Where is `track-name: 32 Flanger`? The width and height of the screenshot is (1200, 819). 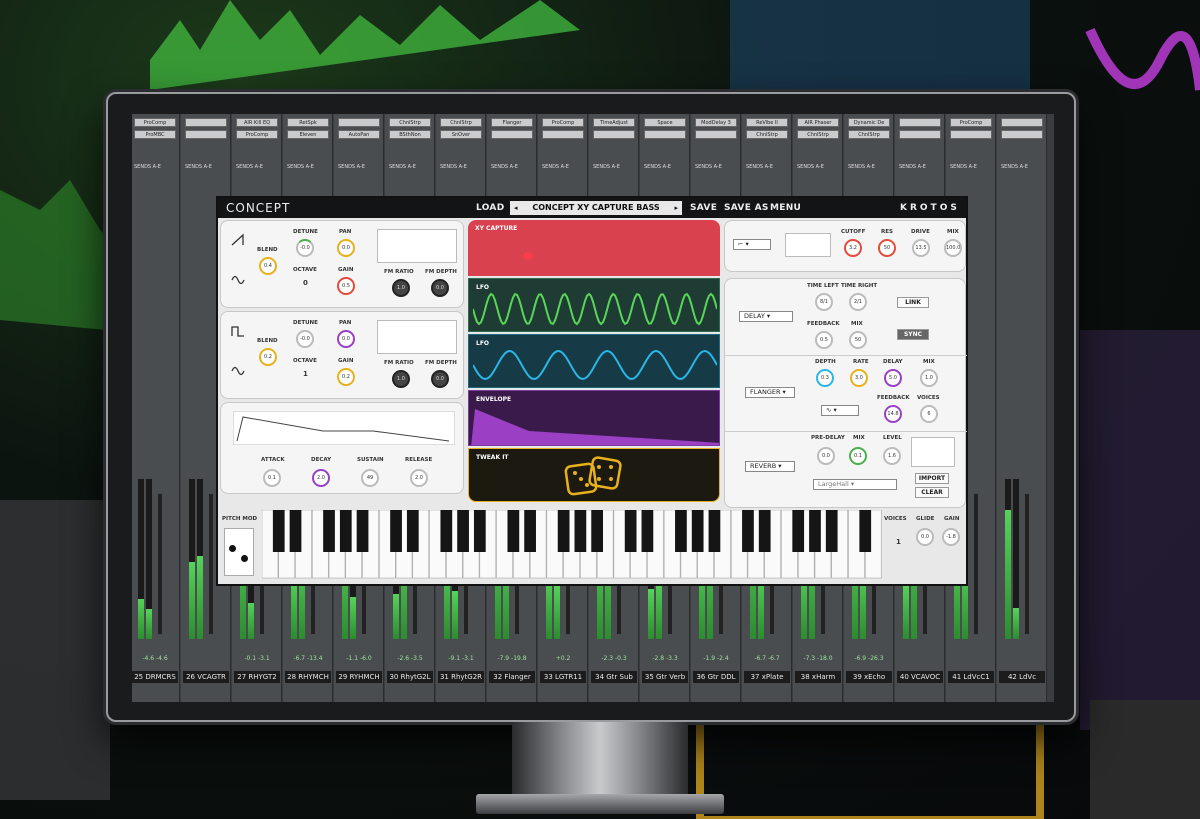 track-name: 32 Flanger is located at coordinates (512, 677).